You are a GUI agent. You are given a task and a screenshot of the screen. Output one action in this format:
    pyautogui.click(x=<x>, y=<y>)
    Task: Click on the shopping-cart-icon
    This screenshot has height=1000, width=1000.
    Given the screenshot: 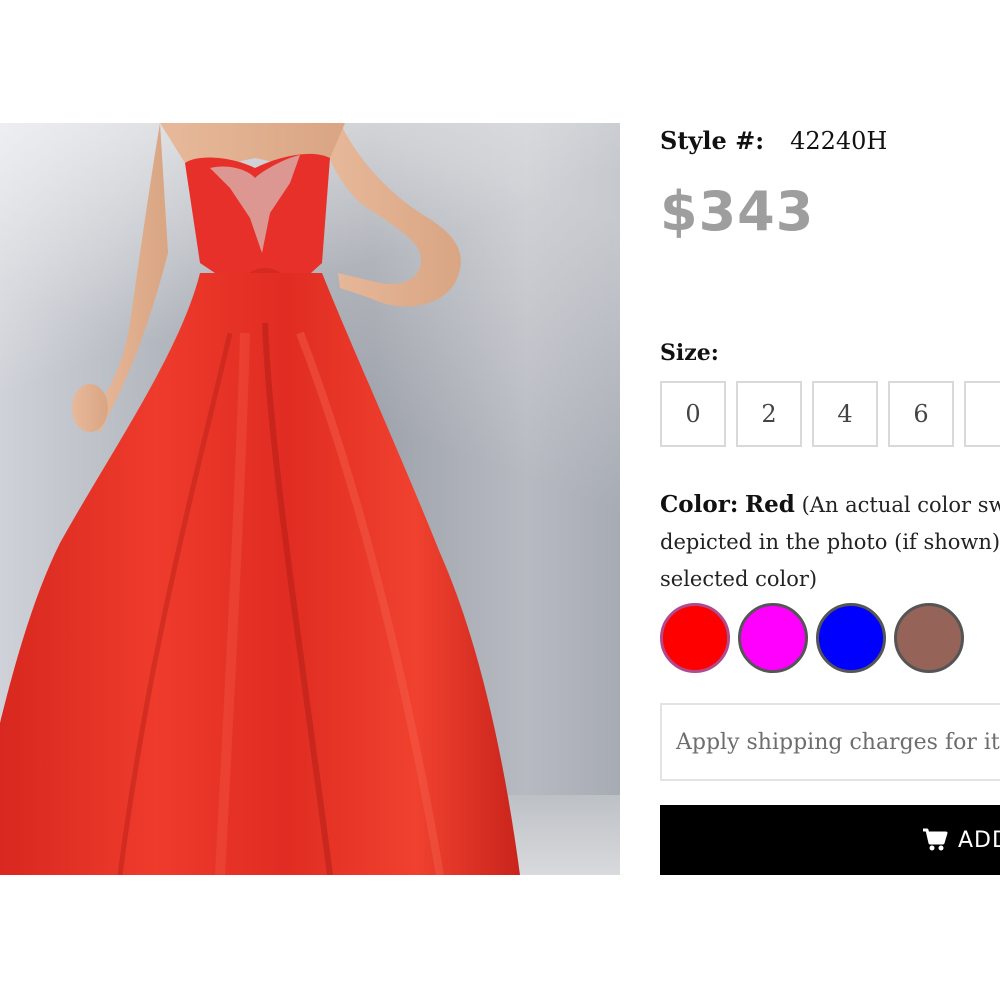 What is the action you would take?
    pyautogui.click(x=935, y=840)
    